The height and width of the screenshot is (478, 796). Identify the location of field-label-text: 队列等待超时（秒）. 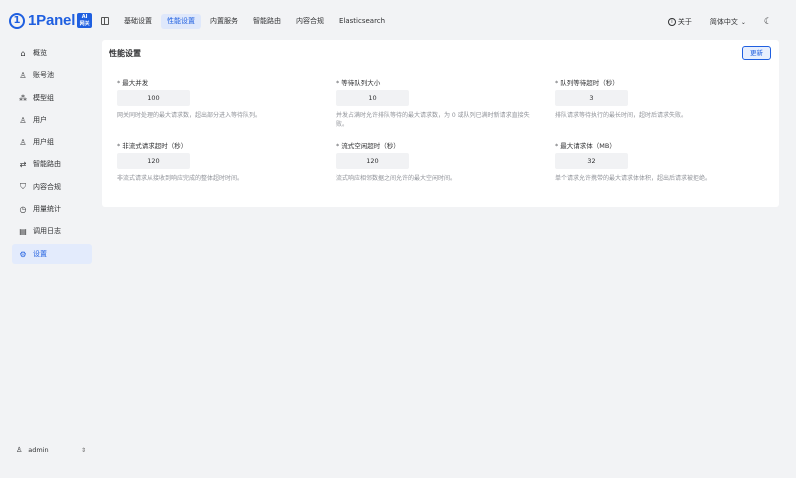
(589, 83).